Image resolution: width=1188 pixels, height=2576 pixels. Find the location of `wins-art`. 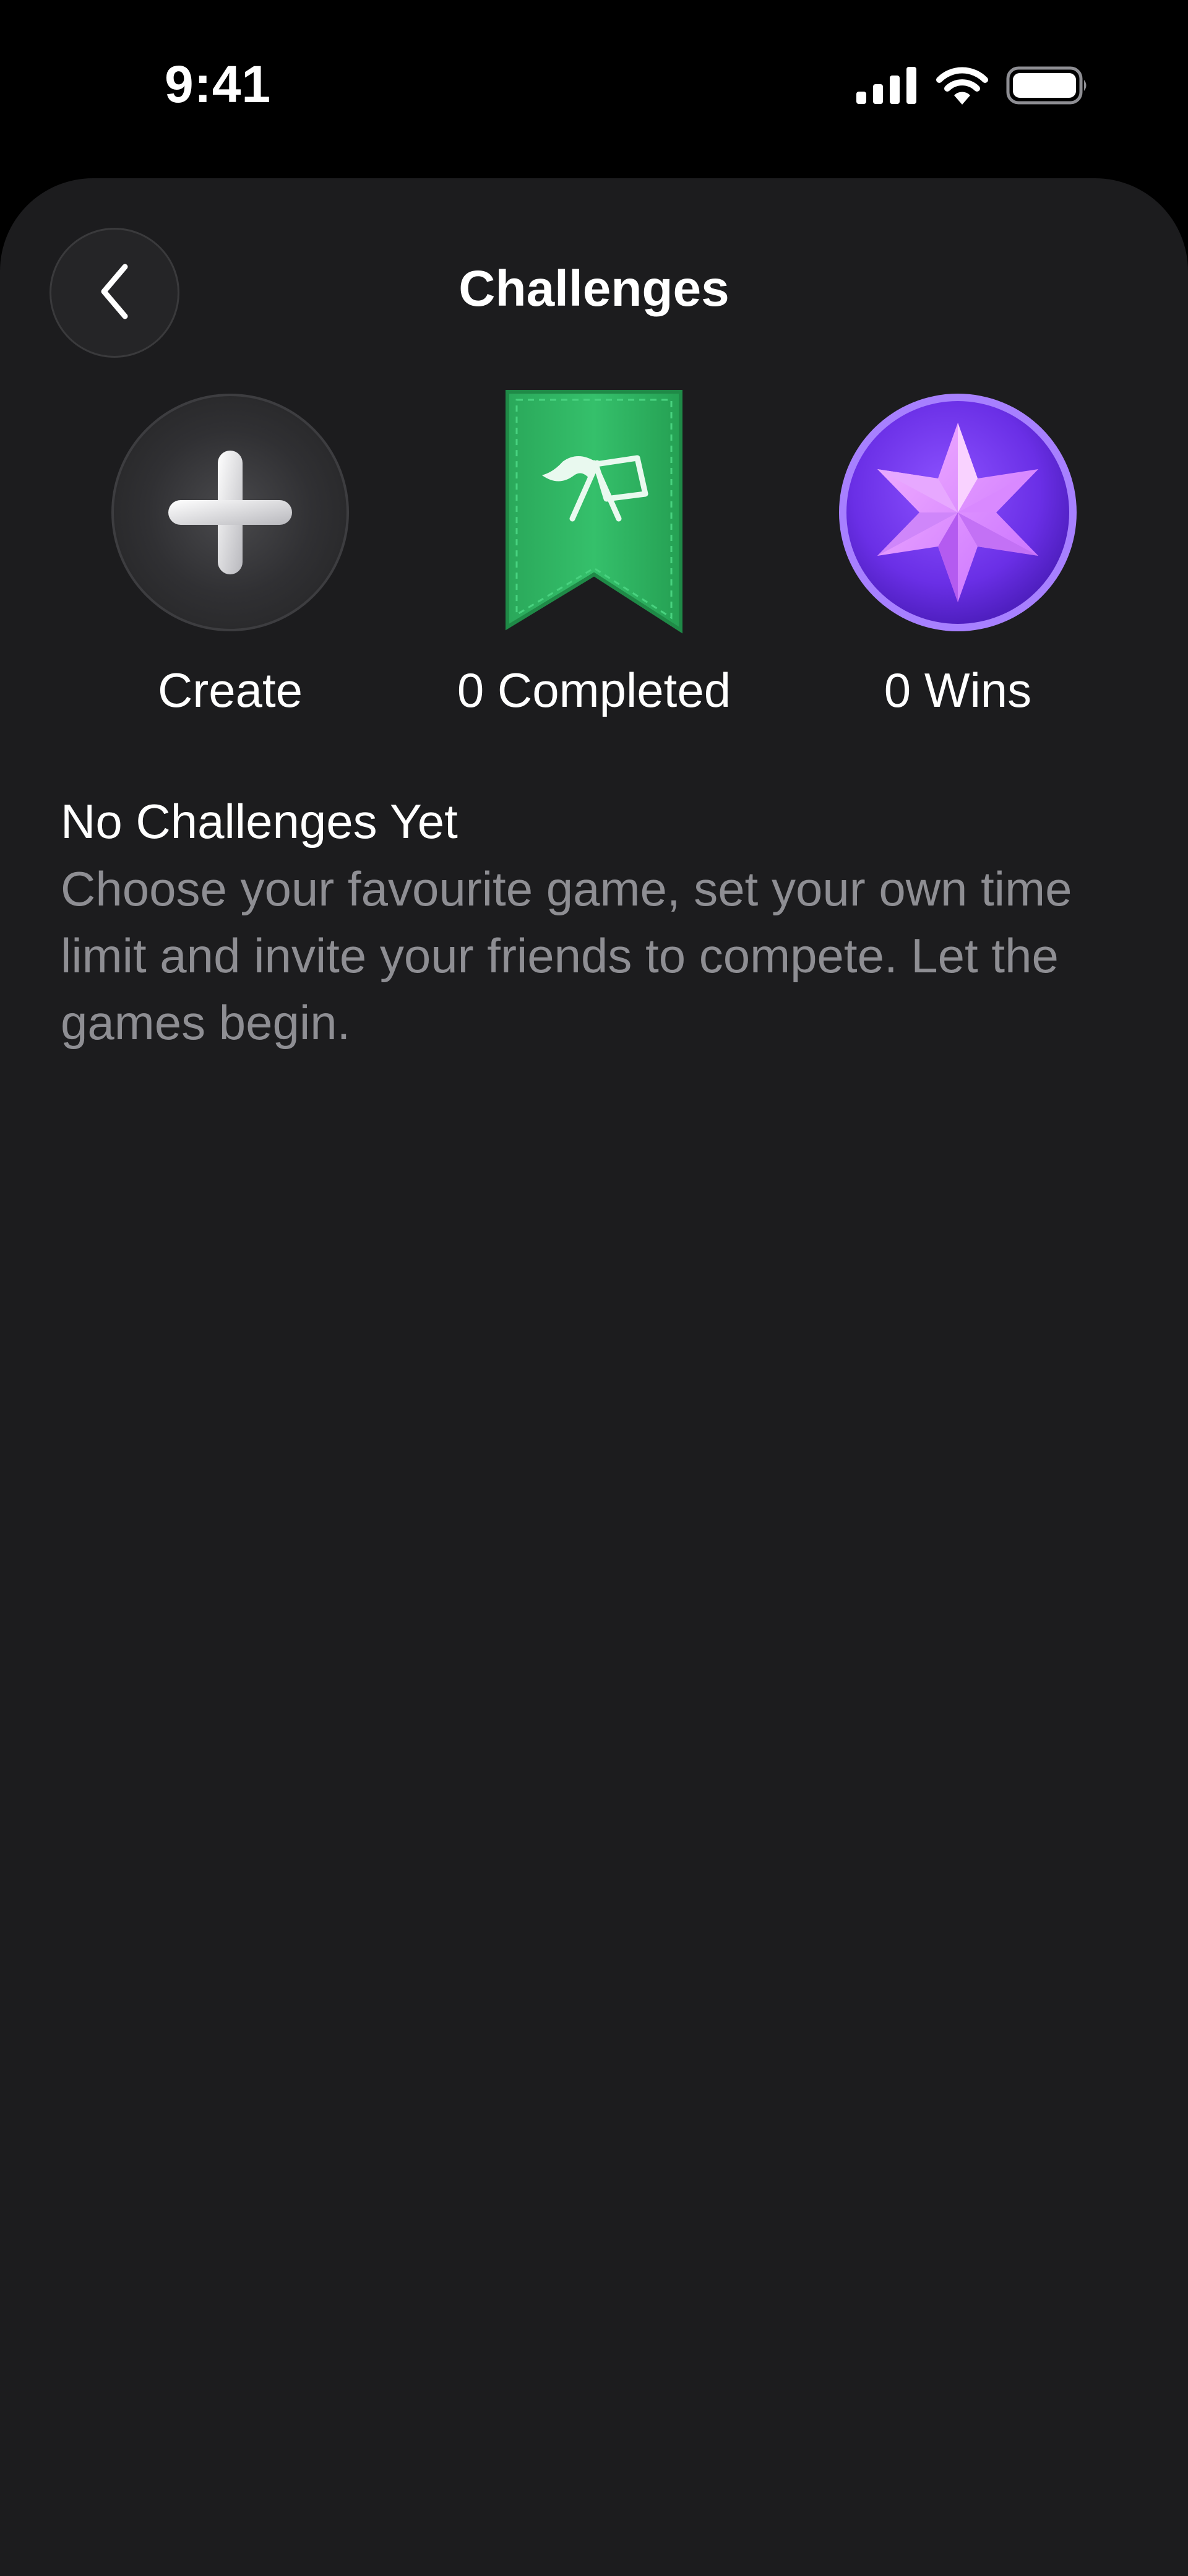

wins-art is located at coordinates (958, 514).